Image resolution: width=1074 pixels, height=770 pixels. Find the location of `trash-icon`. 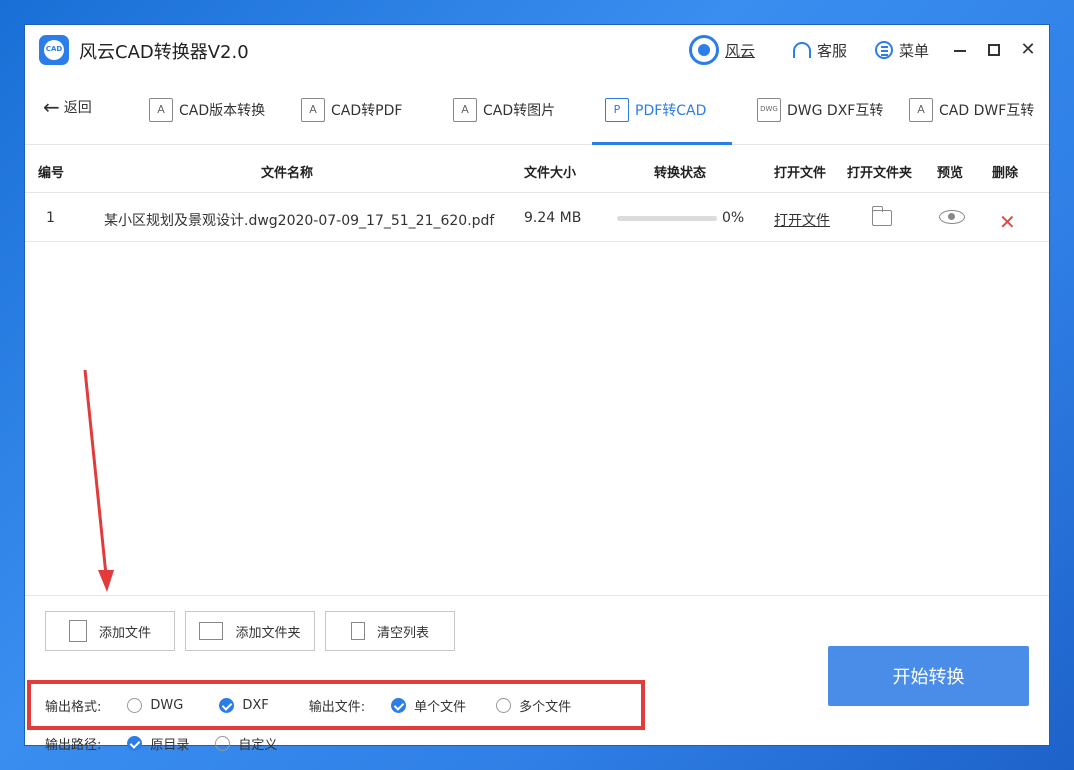

trash-icon is located at coordinates (357, 631).